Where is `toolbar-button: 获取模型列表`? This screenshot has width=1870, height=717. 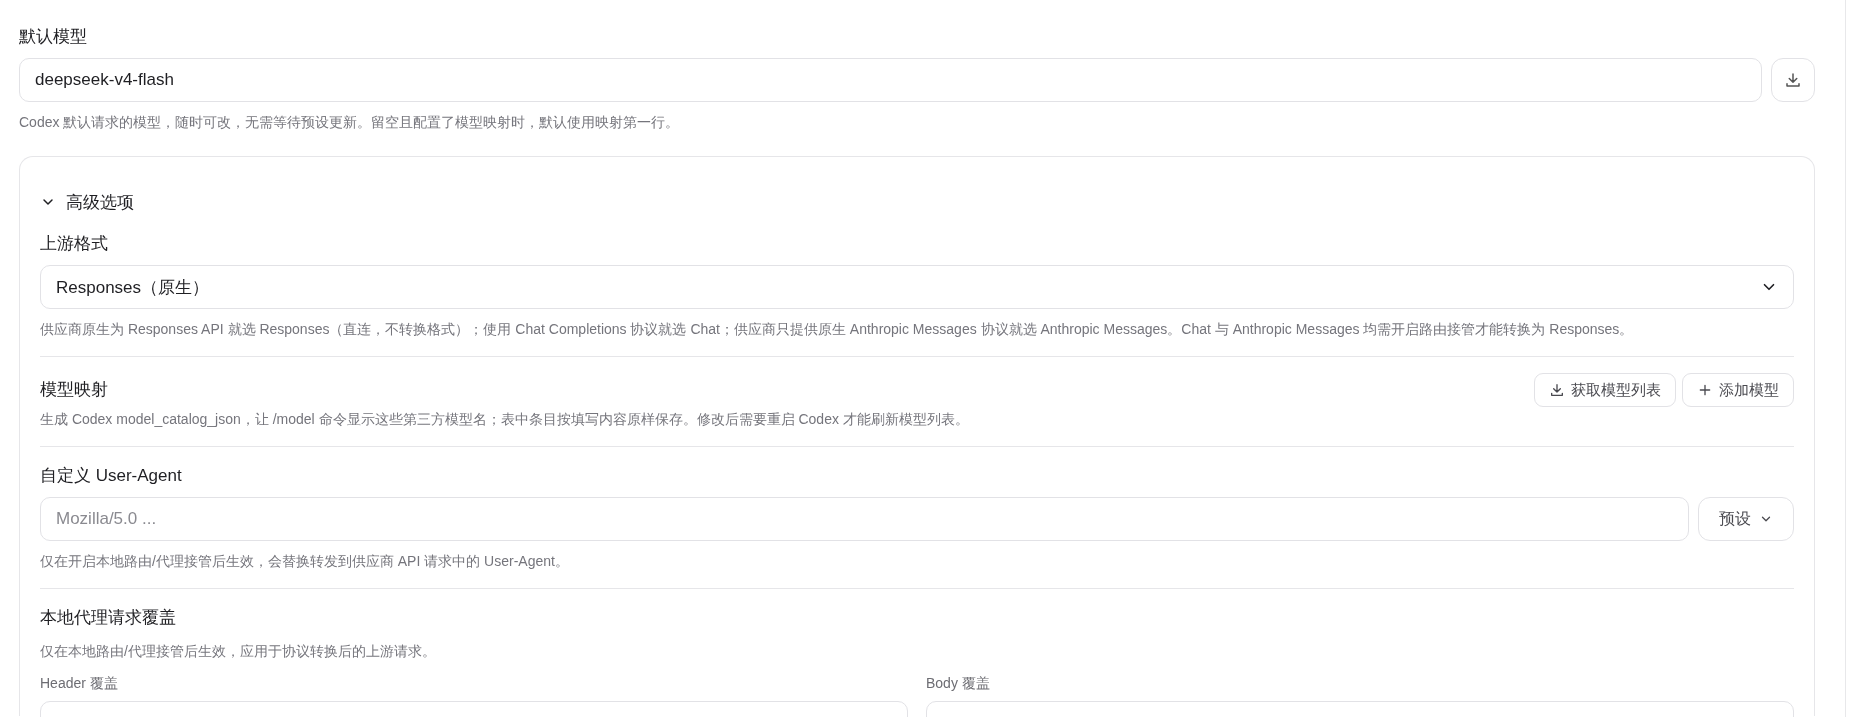 toolbar-button: 获取模型列表 is located at coordinates (1605, 390).